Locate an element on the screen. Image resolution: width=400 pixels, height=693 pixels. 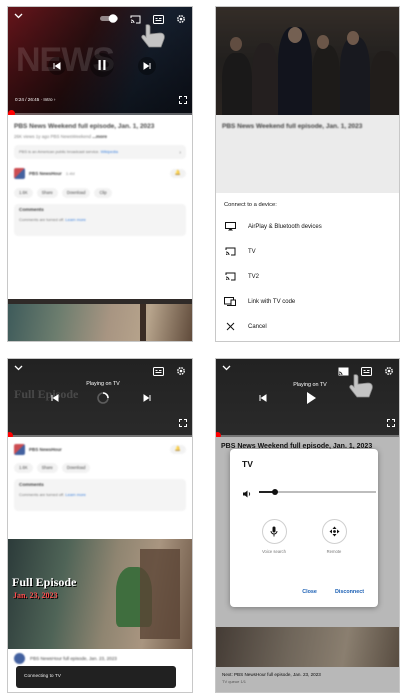
video-player is located at coordinates (307, 61).